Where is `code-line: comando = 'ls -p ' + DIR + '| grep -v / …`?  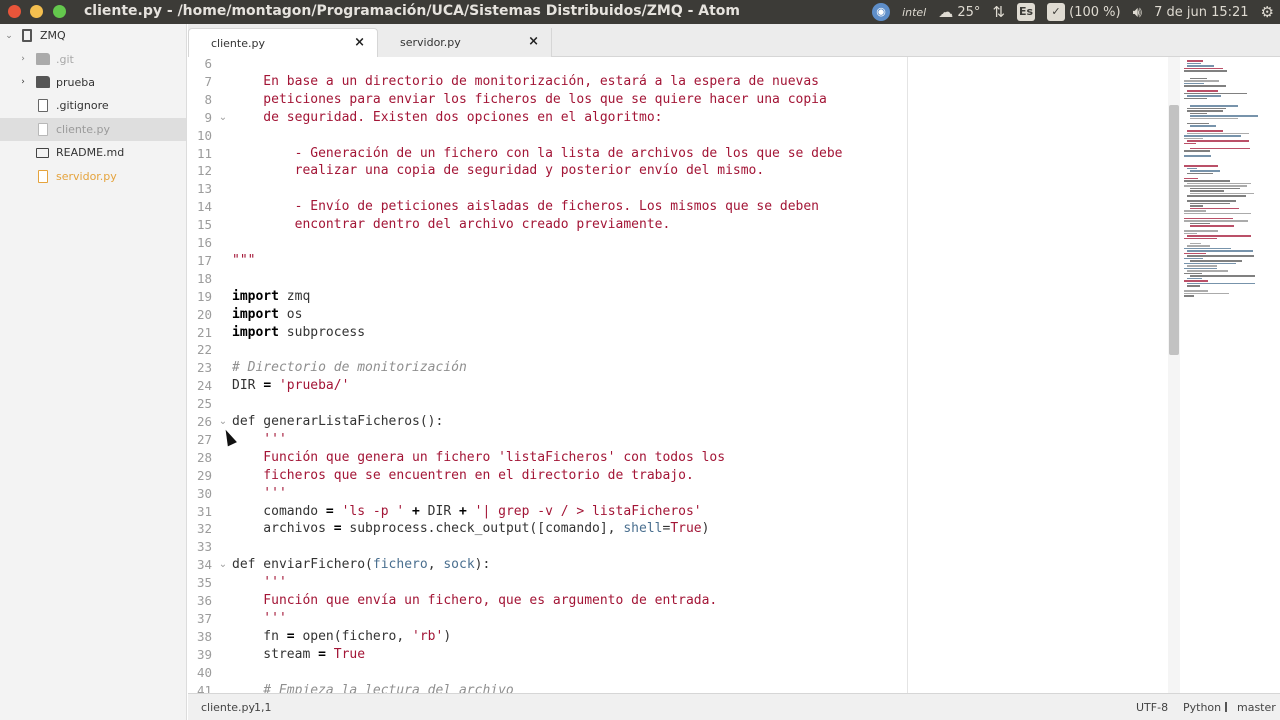 code-line: comando = 'ls -p ' + DIR + '| grep -v / … is located at coordinates (466, 512).